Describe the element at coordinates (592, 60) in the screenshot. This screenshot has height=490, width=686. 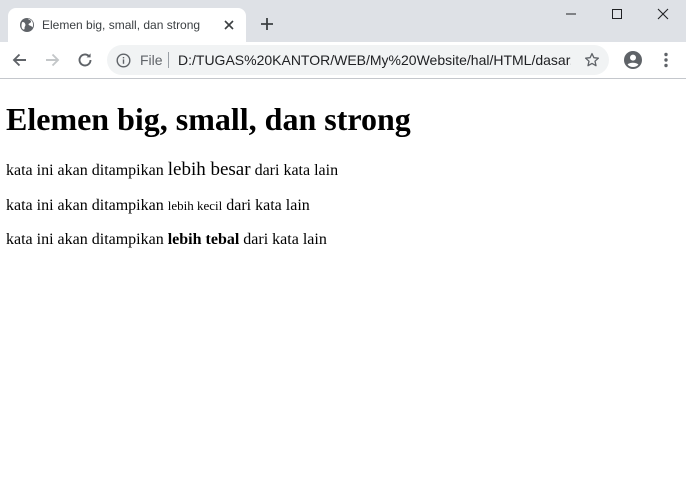
I see `star-icon` at that location.